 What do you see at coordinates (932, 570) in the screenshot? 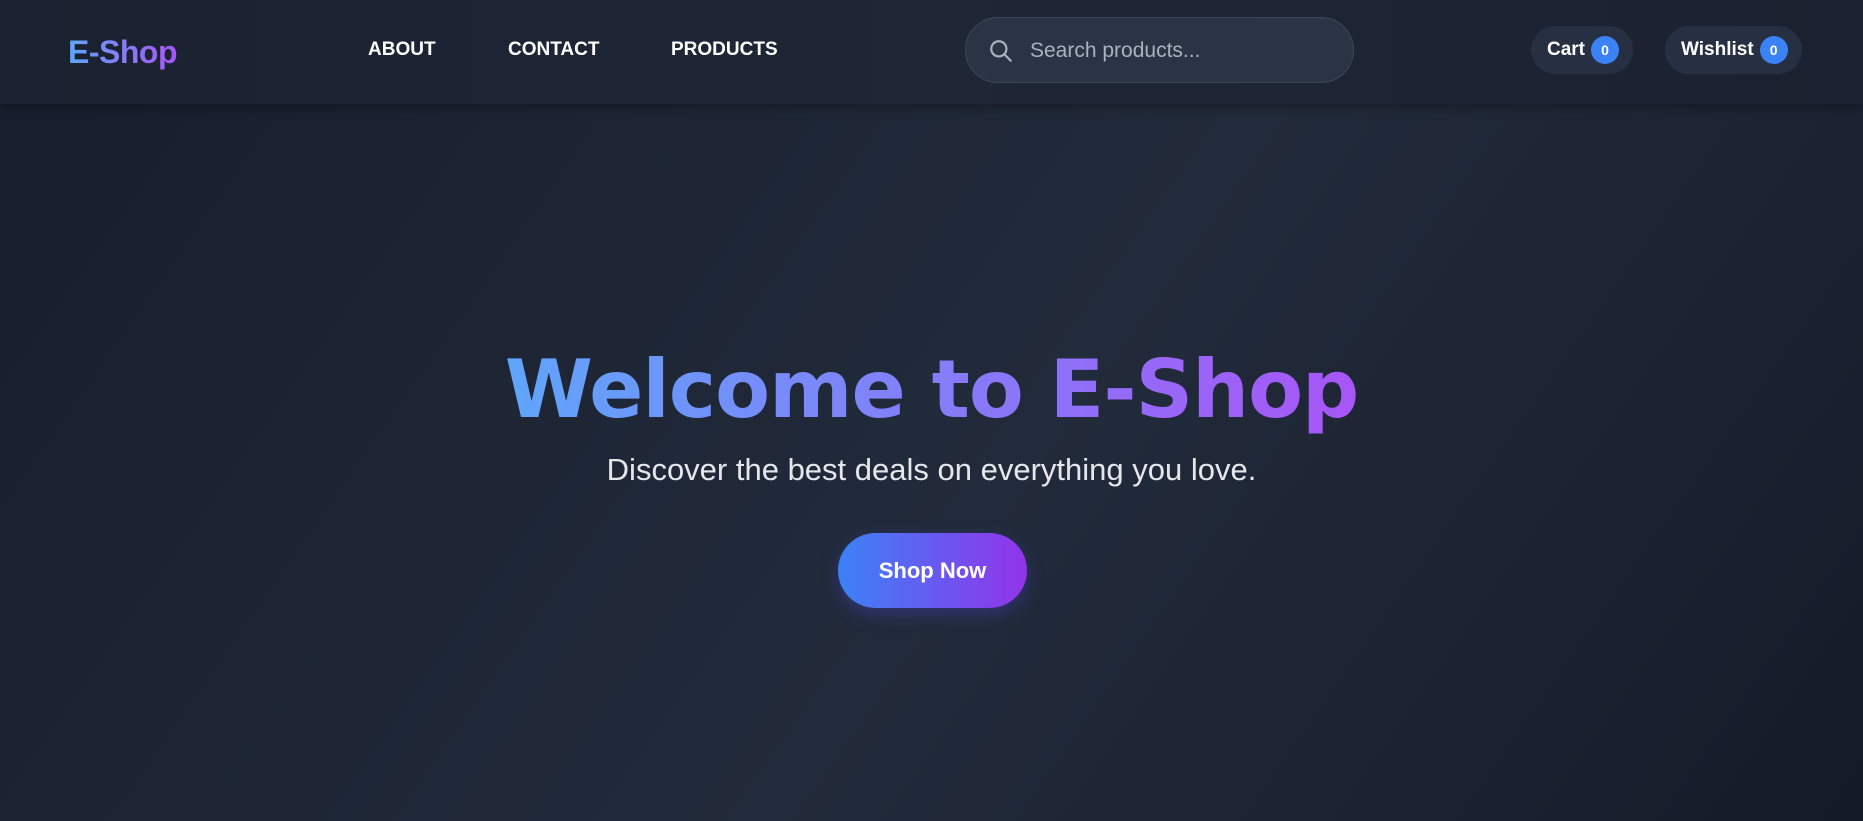
I see `shop-now-button: Shop Now` at bounding box center [932, 570].